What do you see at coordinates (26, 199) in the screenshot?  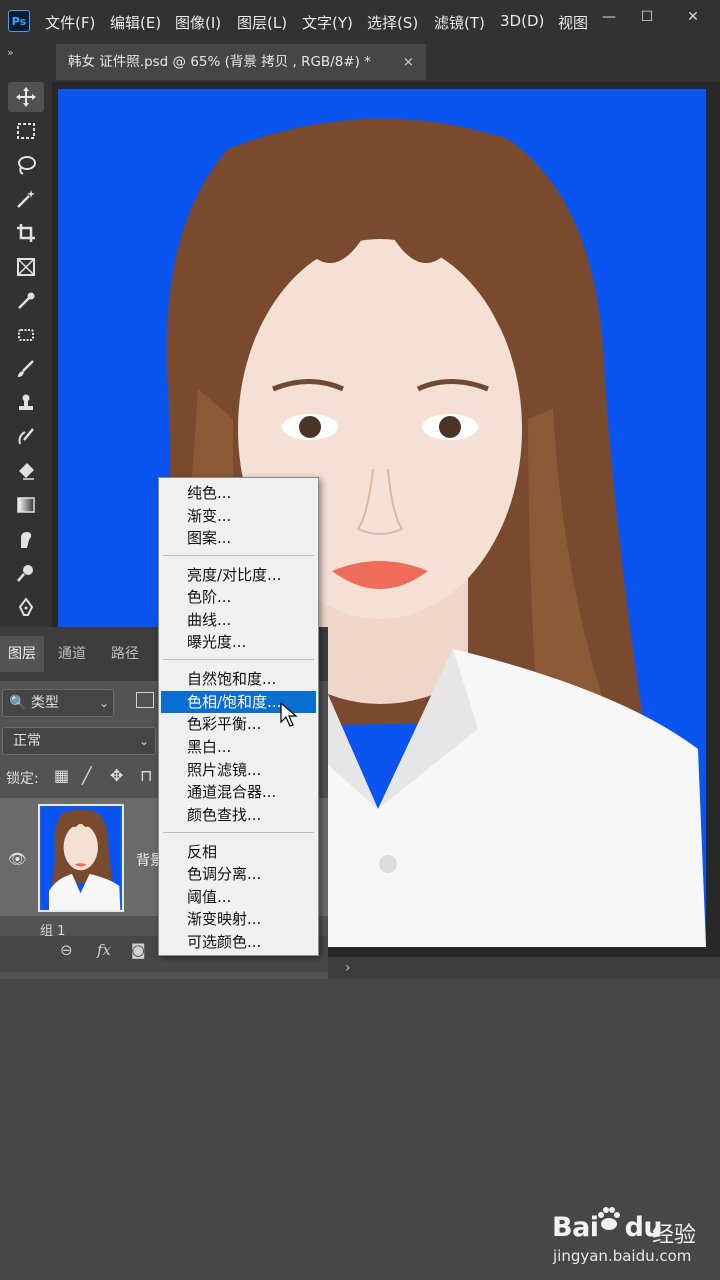 I see `magic-wand-tool-icon` at bounding box center [26, 199].